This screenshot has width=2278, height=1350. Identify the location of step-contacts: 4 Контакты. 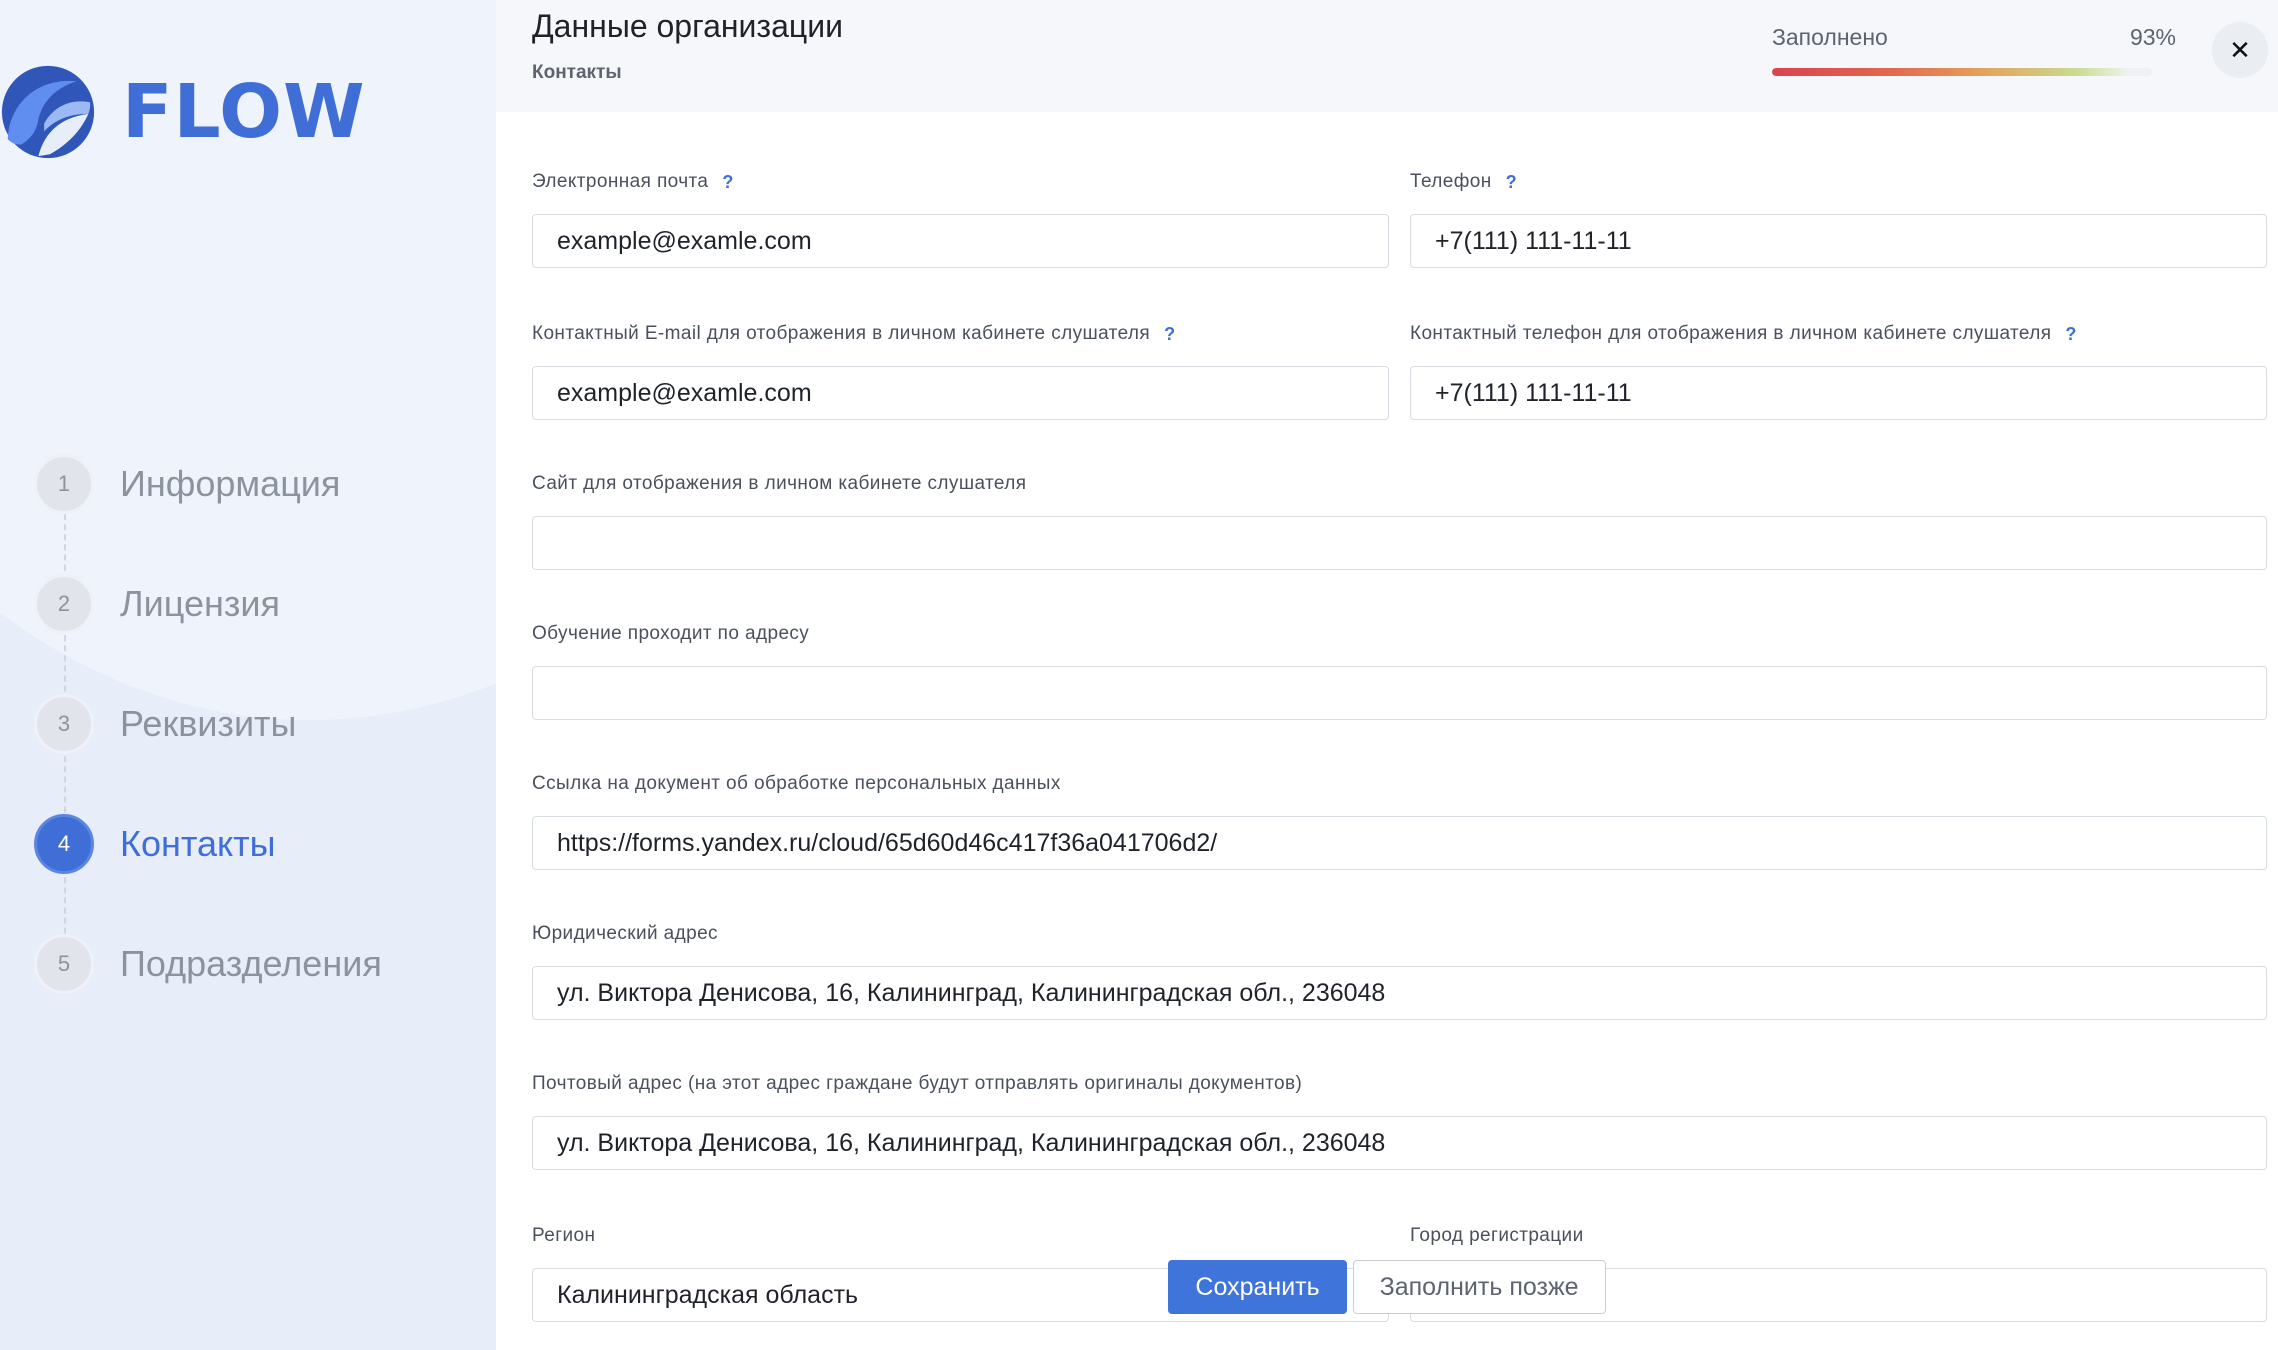
(208, 874).